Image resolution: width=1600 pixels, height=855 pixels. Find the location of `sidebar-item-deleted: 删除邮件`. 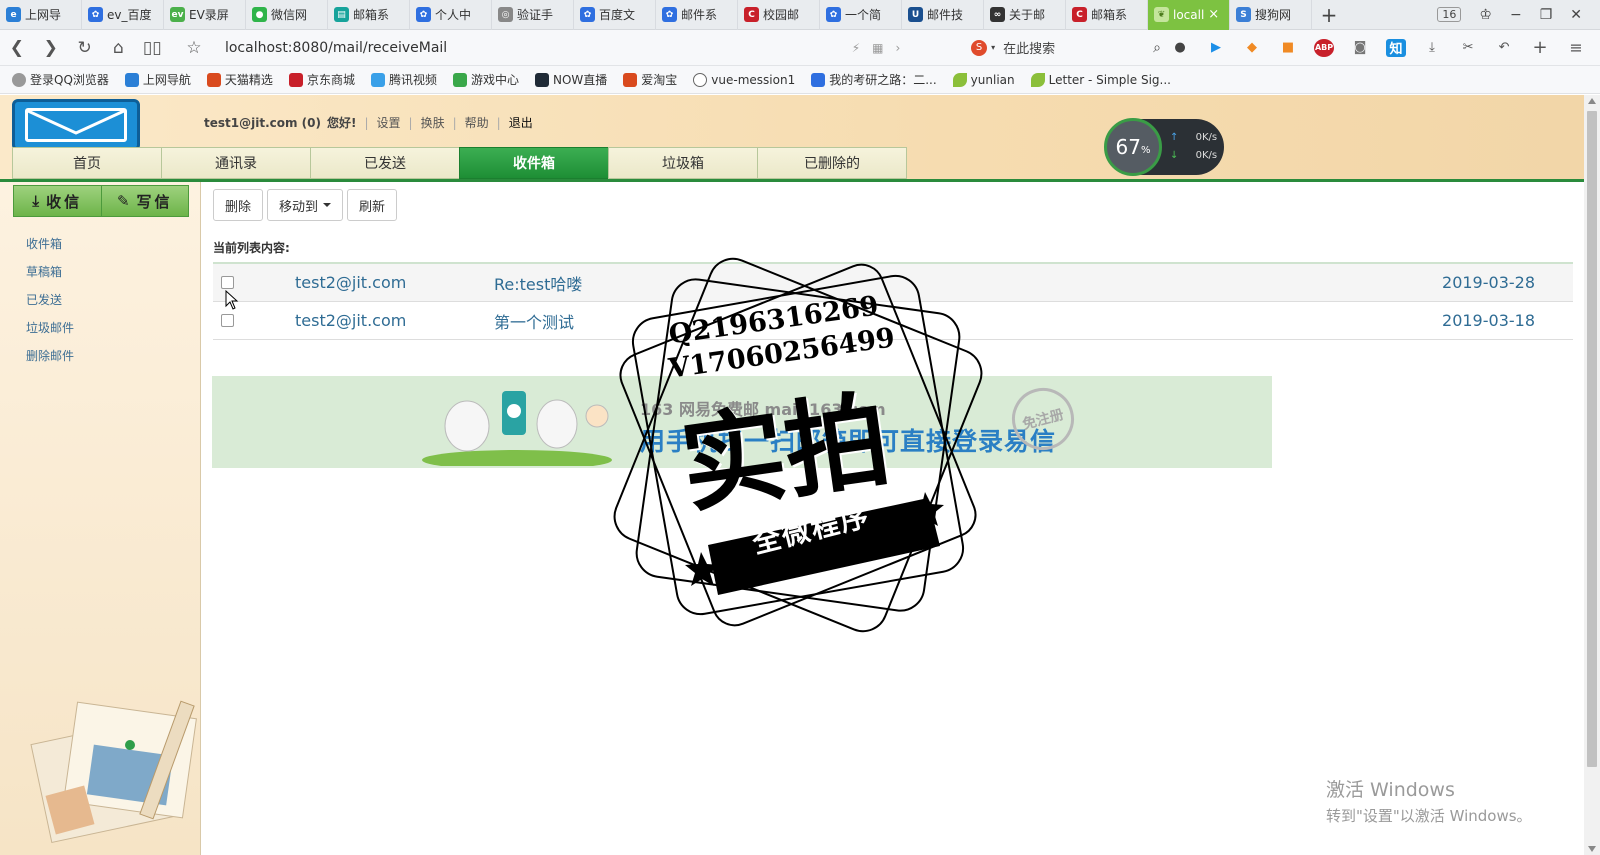

sidebar-item-deleted: 删除邮件 is located at coordinates (50, 360).